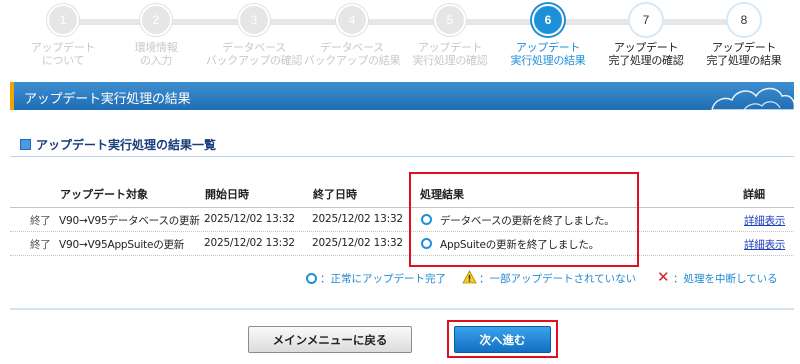 This screenshot has width=800, height=364. What do you see at coordinates (744, 54) in the screenshot?
I see `step-label: アップデート 完了処理の結果` at bounding box center [744, 54].